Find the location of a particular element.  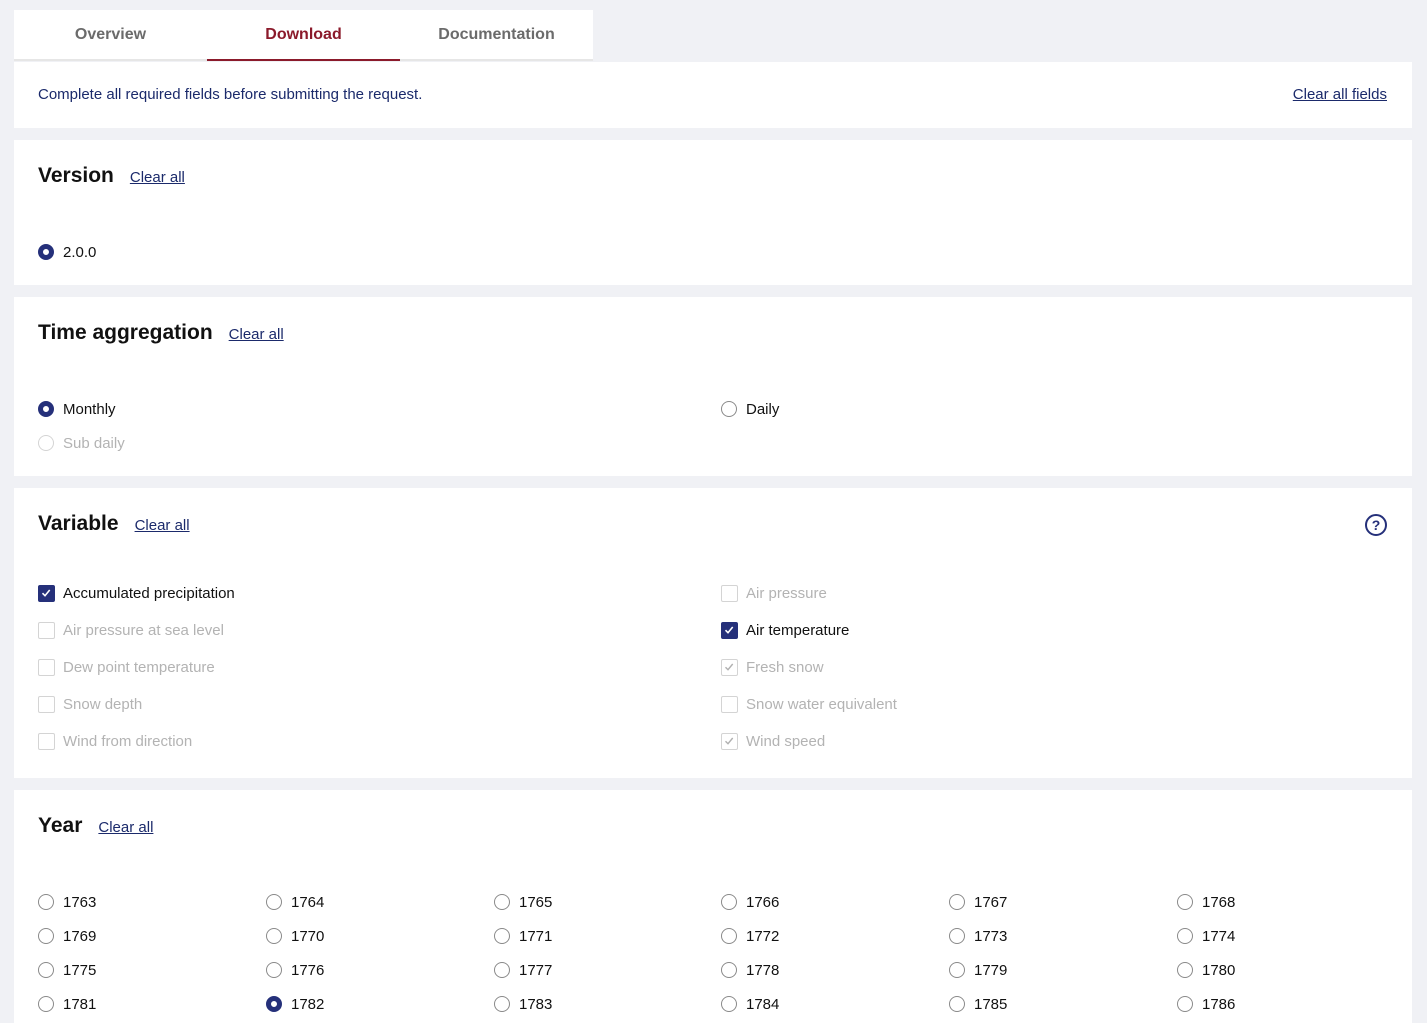

year-option: 1785 is located at coordinates (978, 1004).